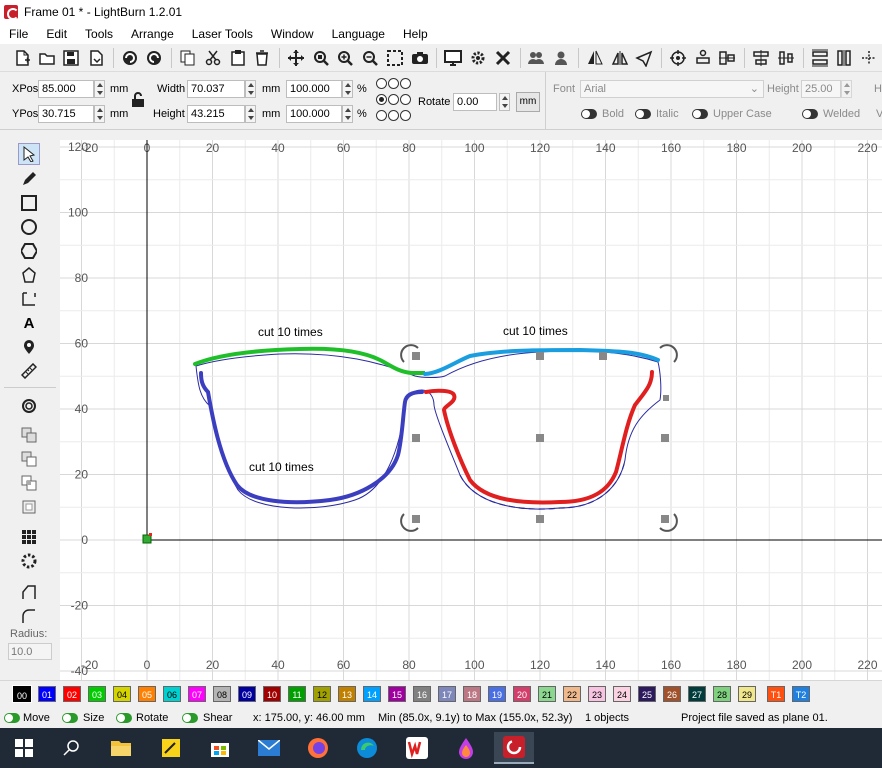 This screenshot has height=768, width=882. I want to click on layer-swatch-18: 18, so click(472, 694).